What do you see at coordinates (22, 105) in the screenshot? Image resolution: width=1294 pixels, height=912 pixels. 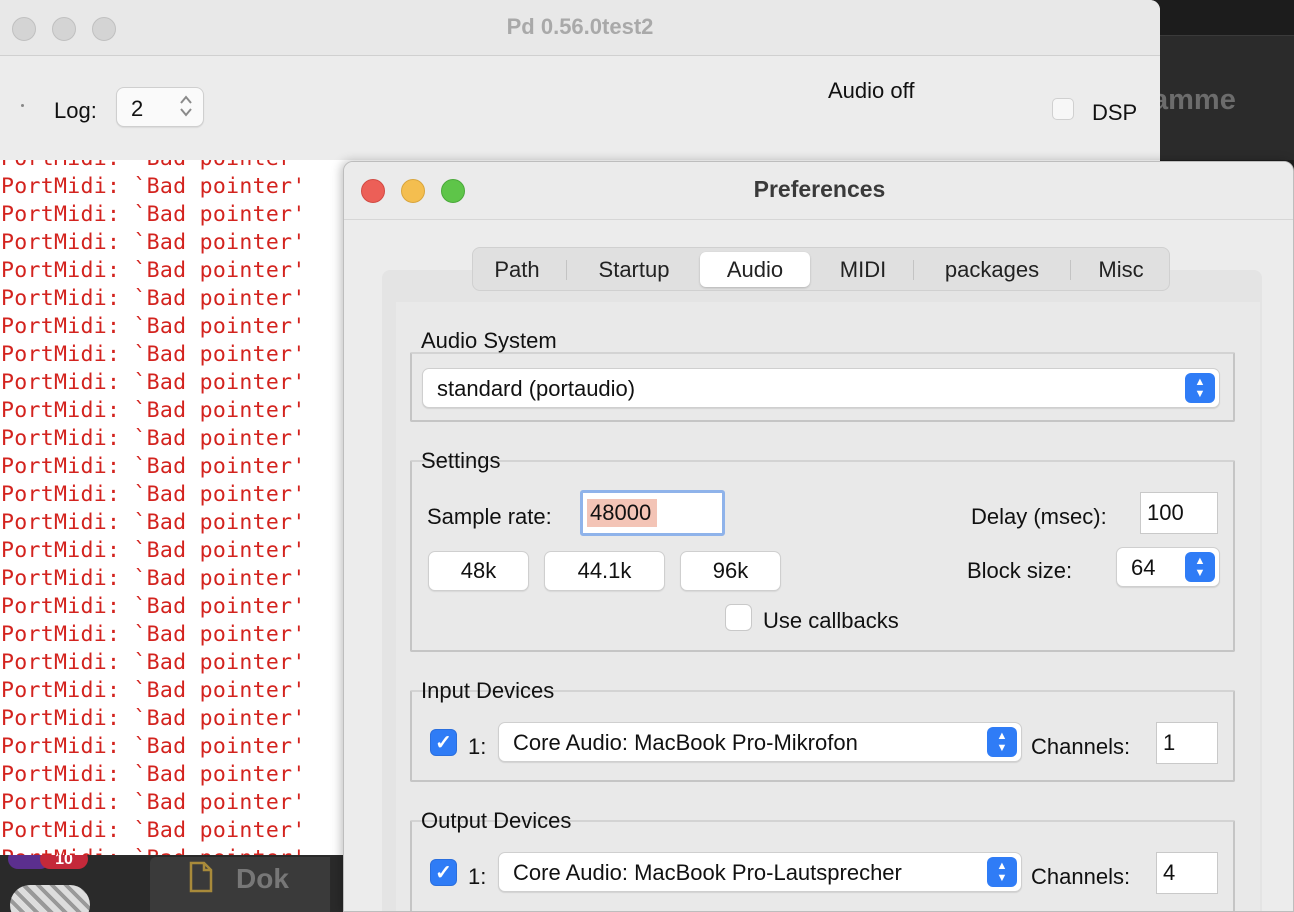 I see `resize-handle` at bounding box center [22, 105].